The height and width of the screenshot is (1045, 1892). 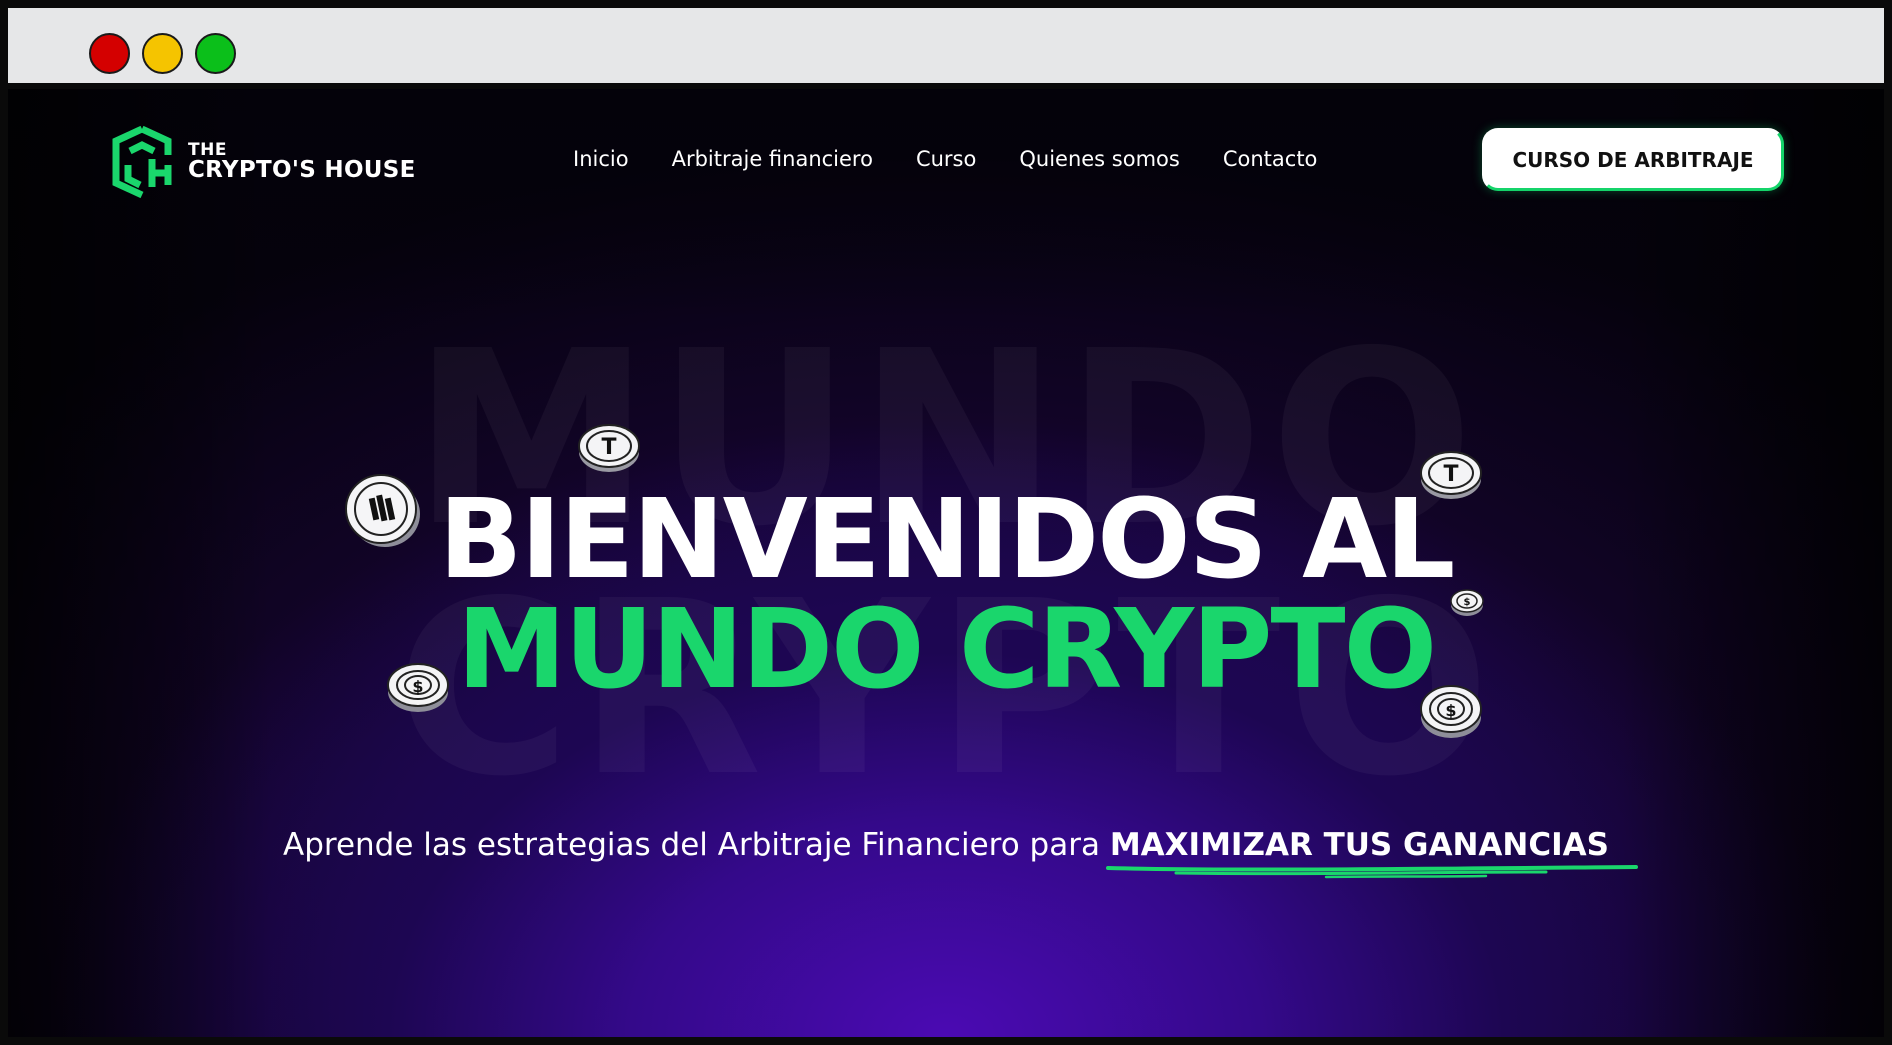 I want to click on nav-item-curso: Curso, so click(x=946, y=159).